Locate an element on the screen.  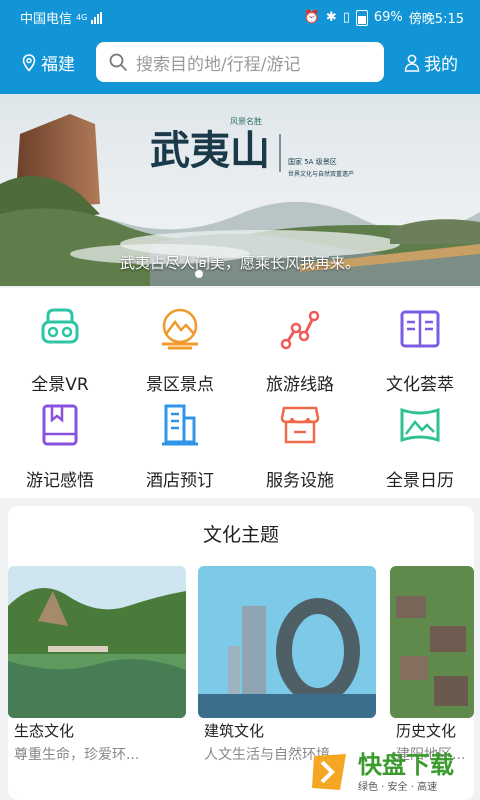
category-label: 服务设施 is located at coordinates (300, 481).